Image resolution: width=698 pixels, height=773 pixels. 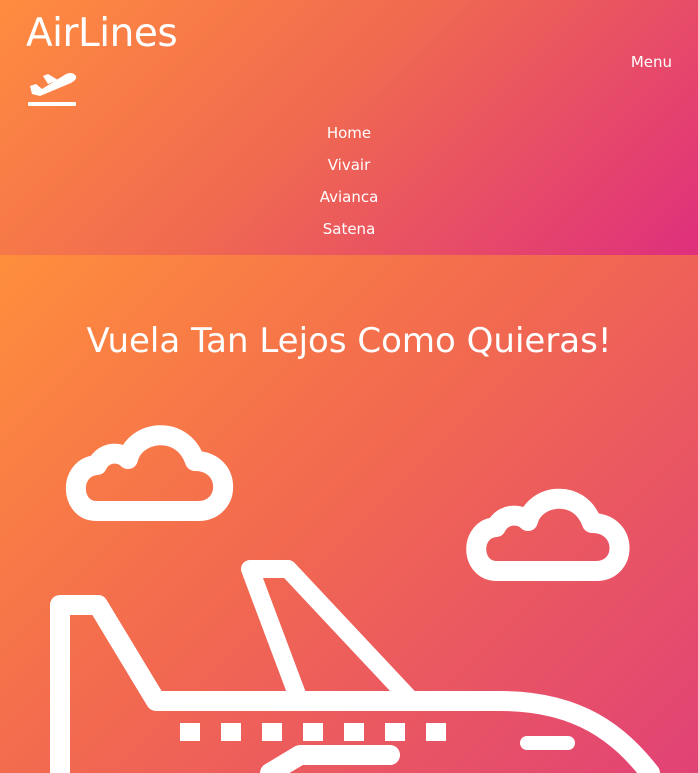 I want to click on brand-name: AirLines, so click(x=102, y=33).